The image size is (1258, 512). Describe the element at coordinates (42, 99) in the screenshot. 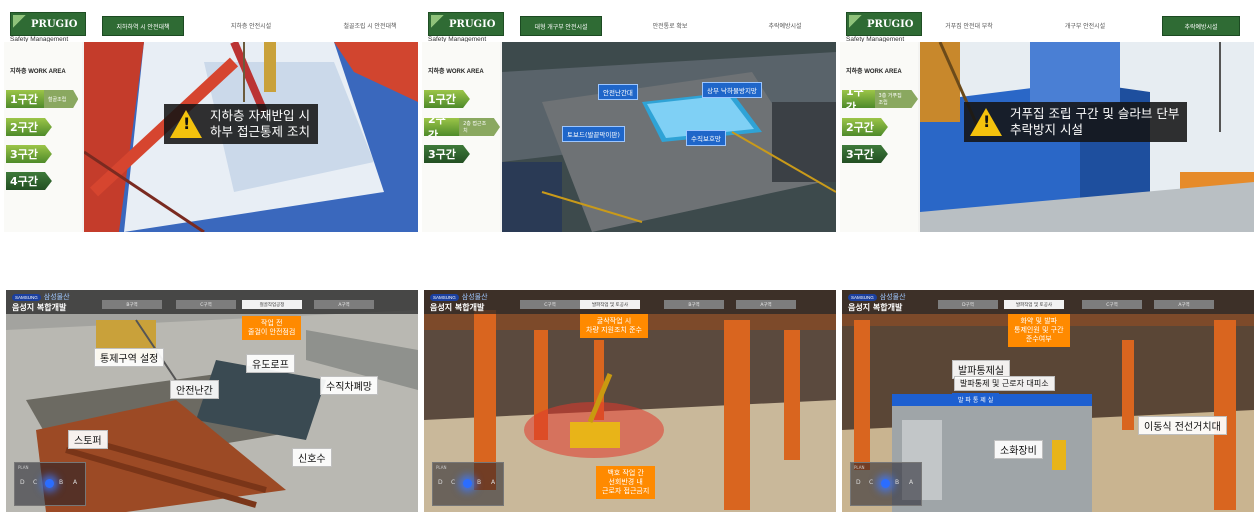

I see `zone-1: 1구간 철골조립` at that location.